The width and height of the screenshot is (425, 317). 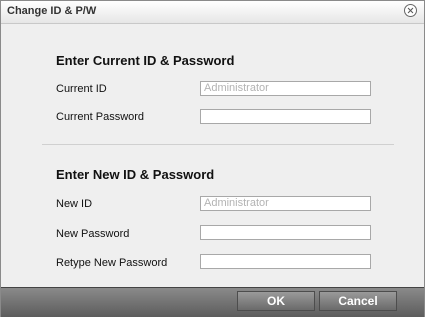 I want to click on retype-password-input, so click(x=285, y=261).